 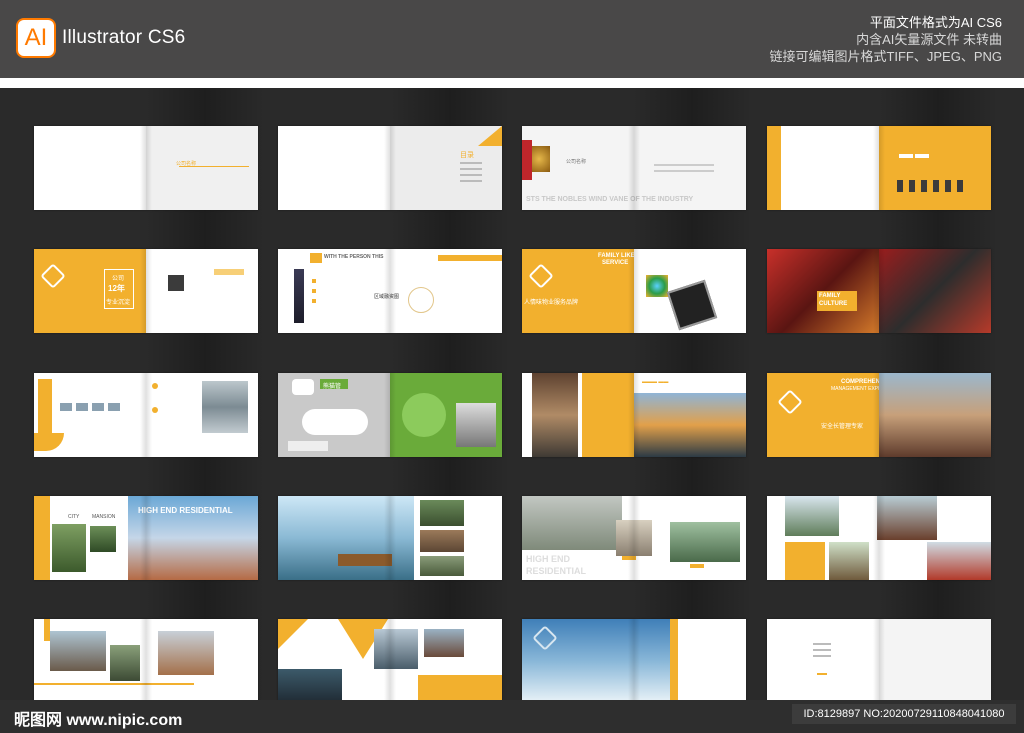 I want to click on person-photo, so click(x=299, y=296).